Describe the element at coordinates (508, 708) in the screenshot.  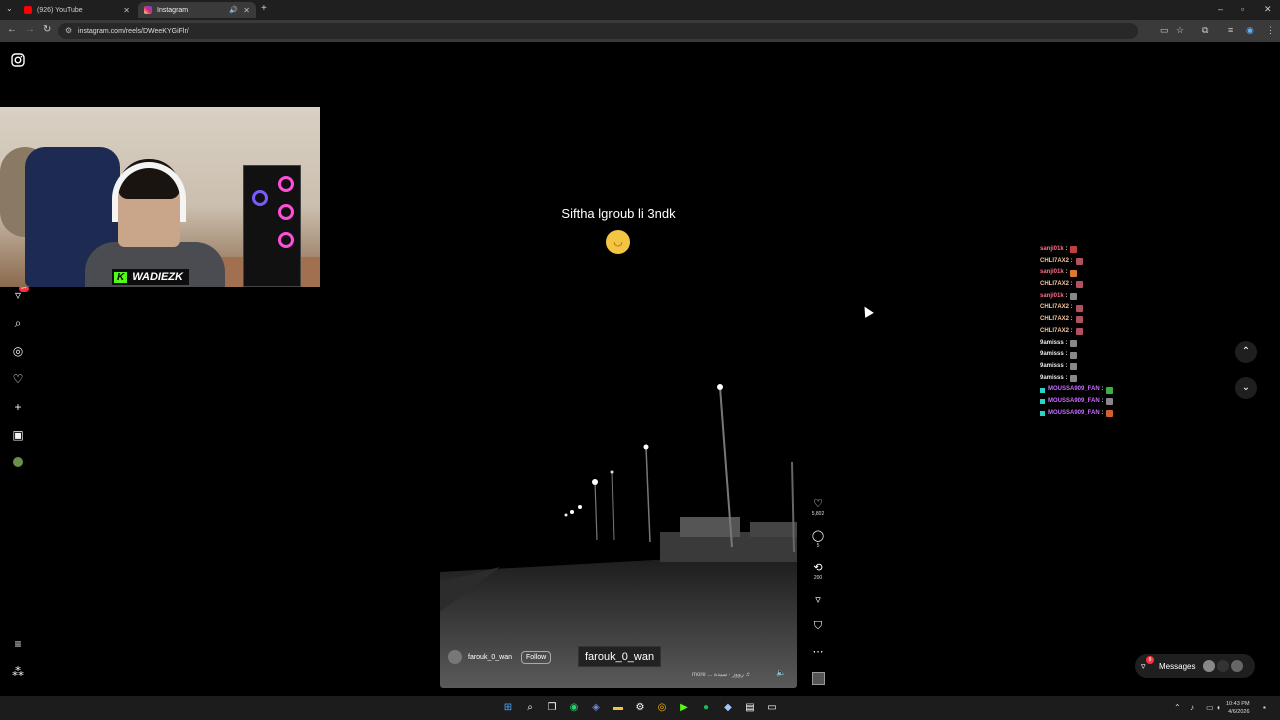
I see `windows-start-icon: ⊞` at that location.